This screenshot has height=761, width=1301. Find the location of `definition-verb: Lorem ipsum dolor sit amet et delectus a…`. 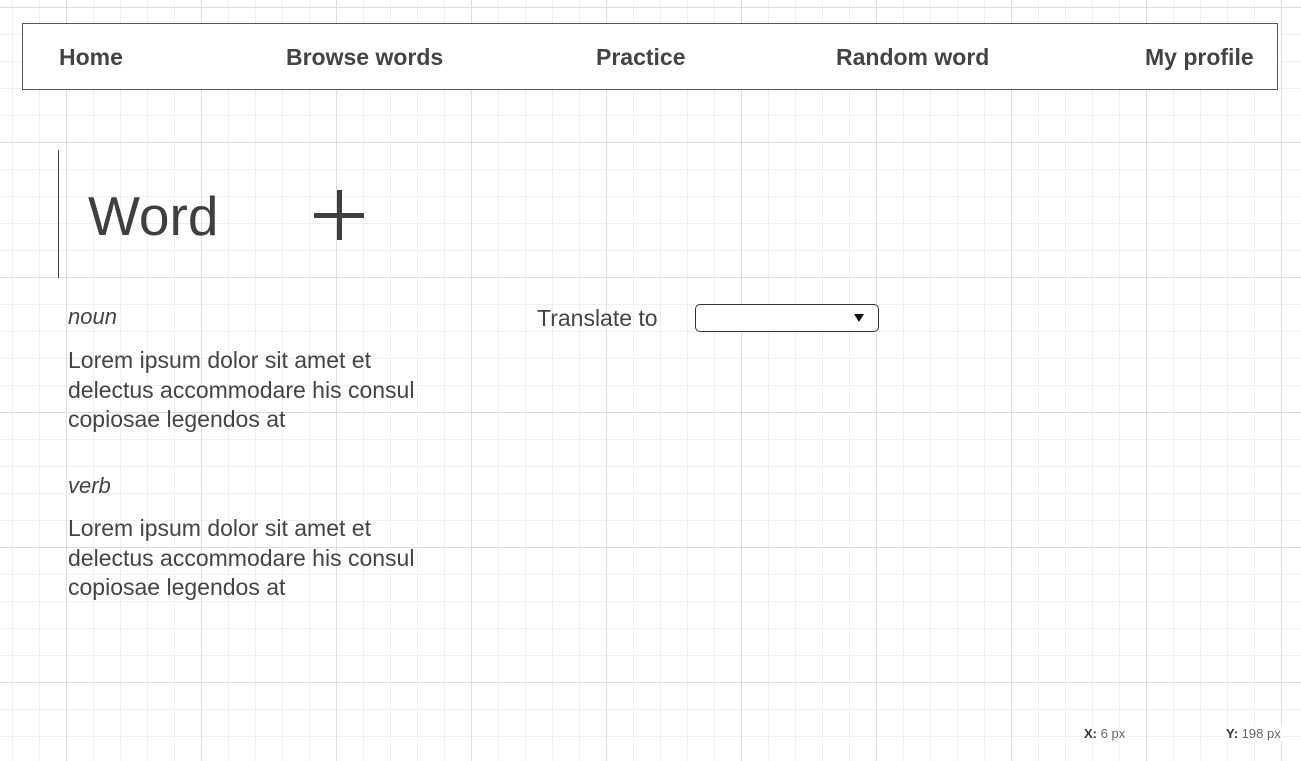

definition-verb: Lorem ipsum dolor sit amet et delectus a… is located at coordinates (241, 557).